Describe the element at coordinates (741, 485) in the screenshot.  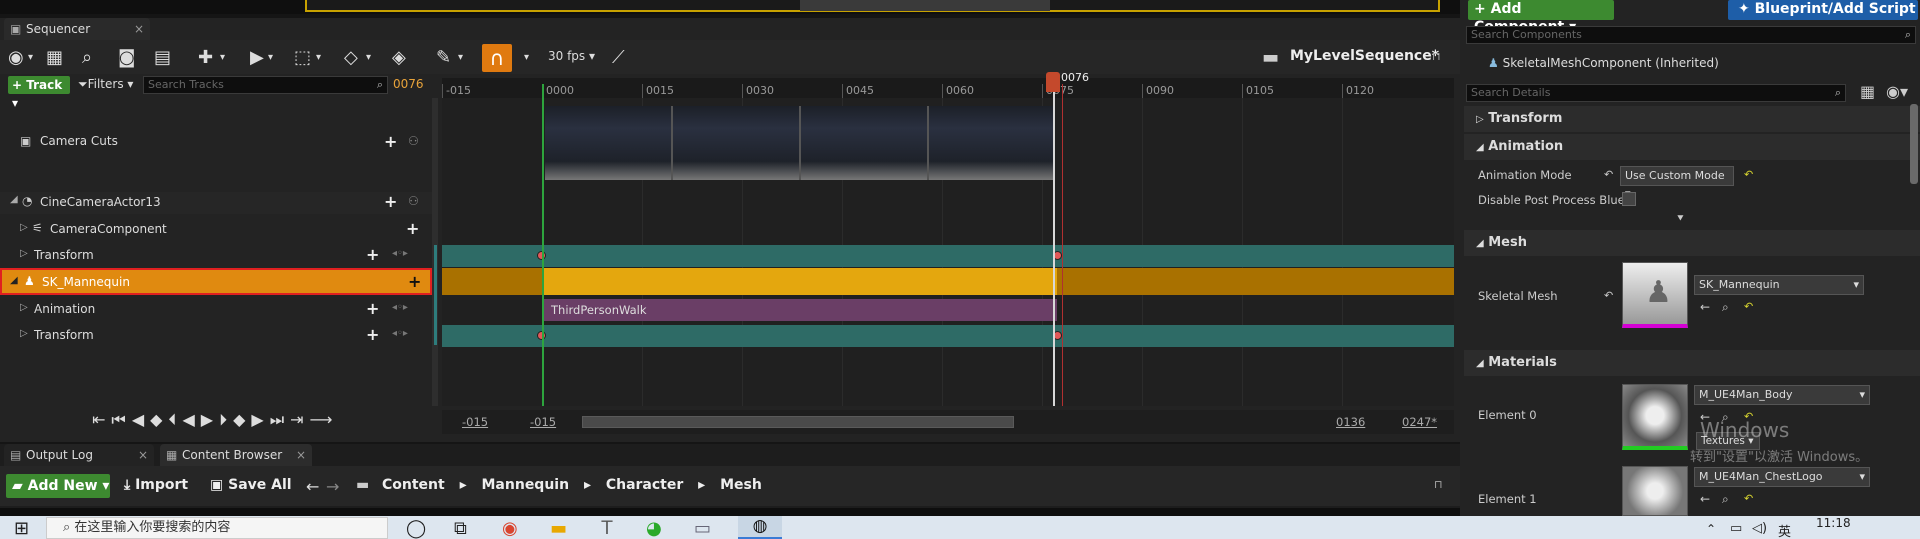
I see `breadcrumb-mesh: Mesh` at that location.